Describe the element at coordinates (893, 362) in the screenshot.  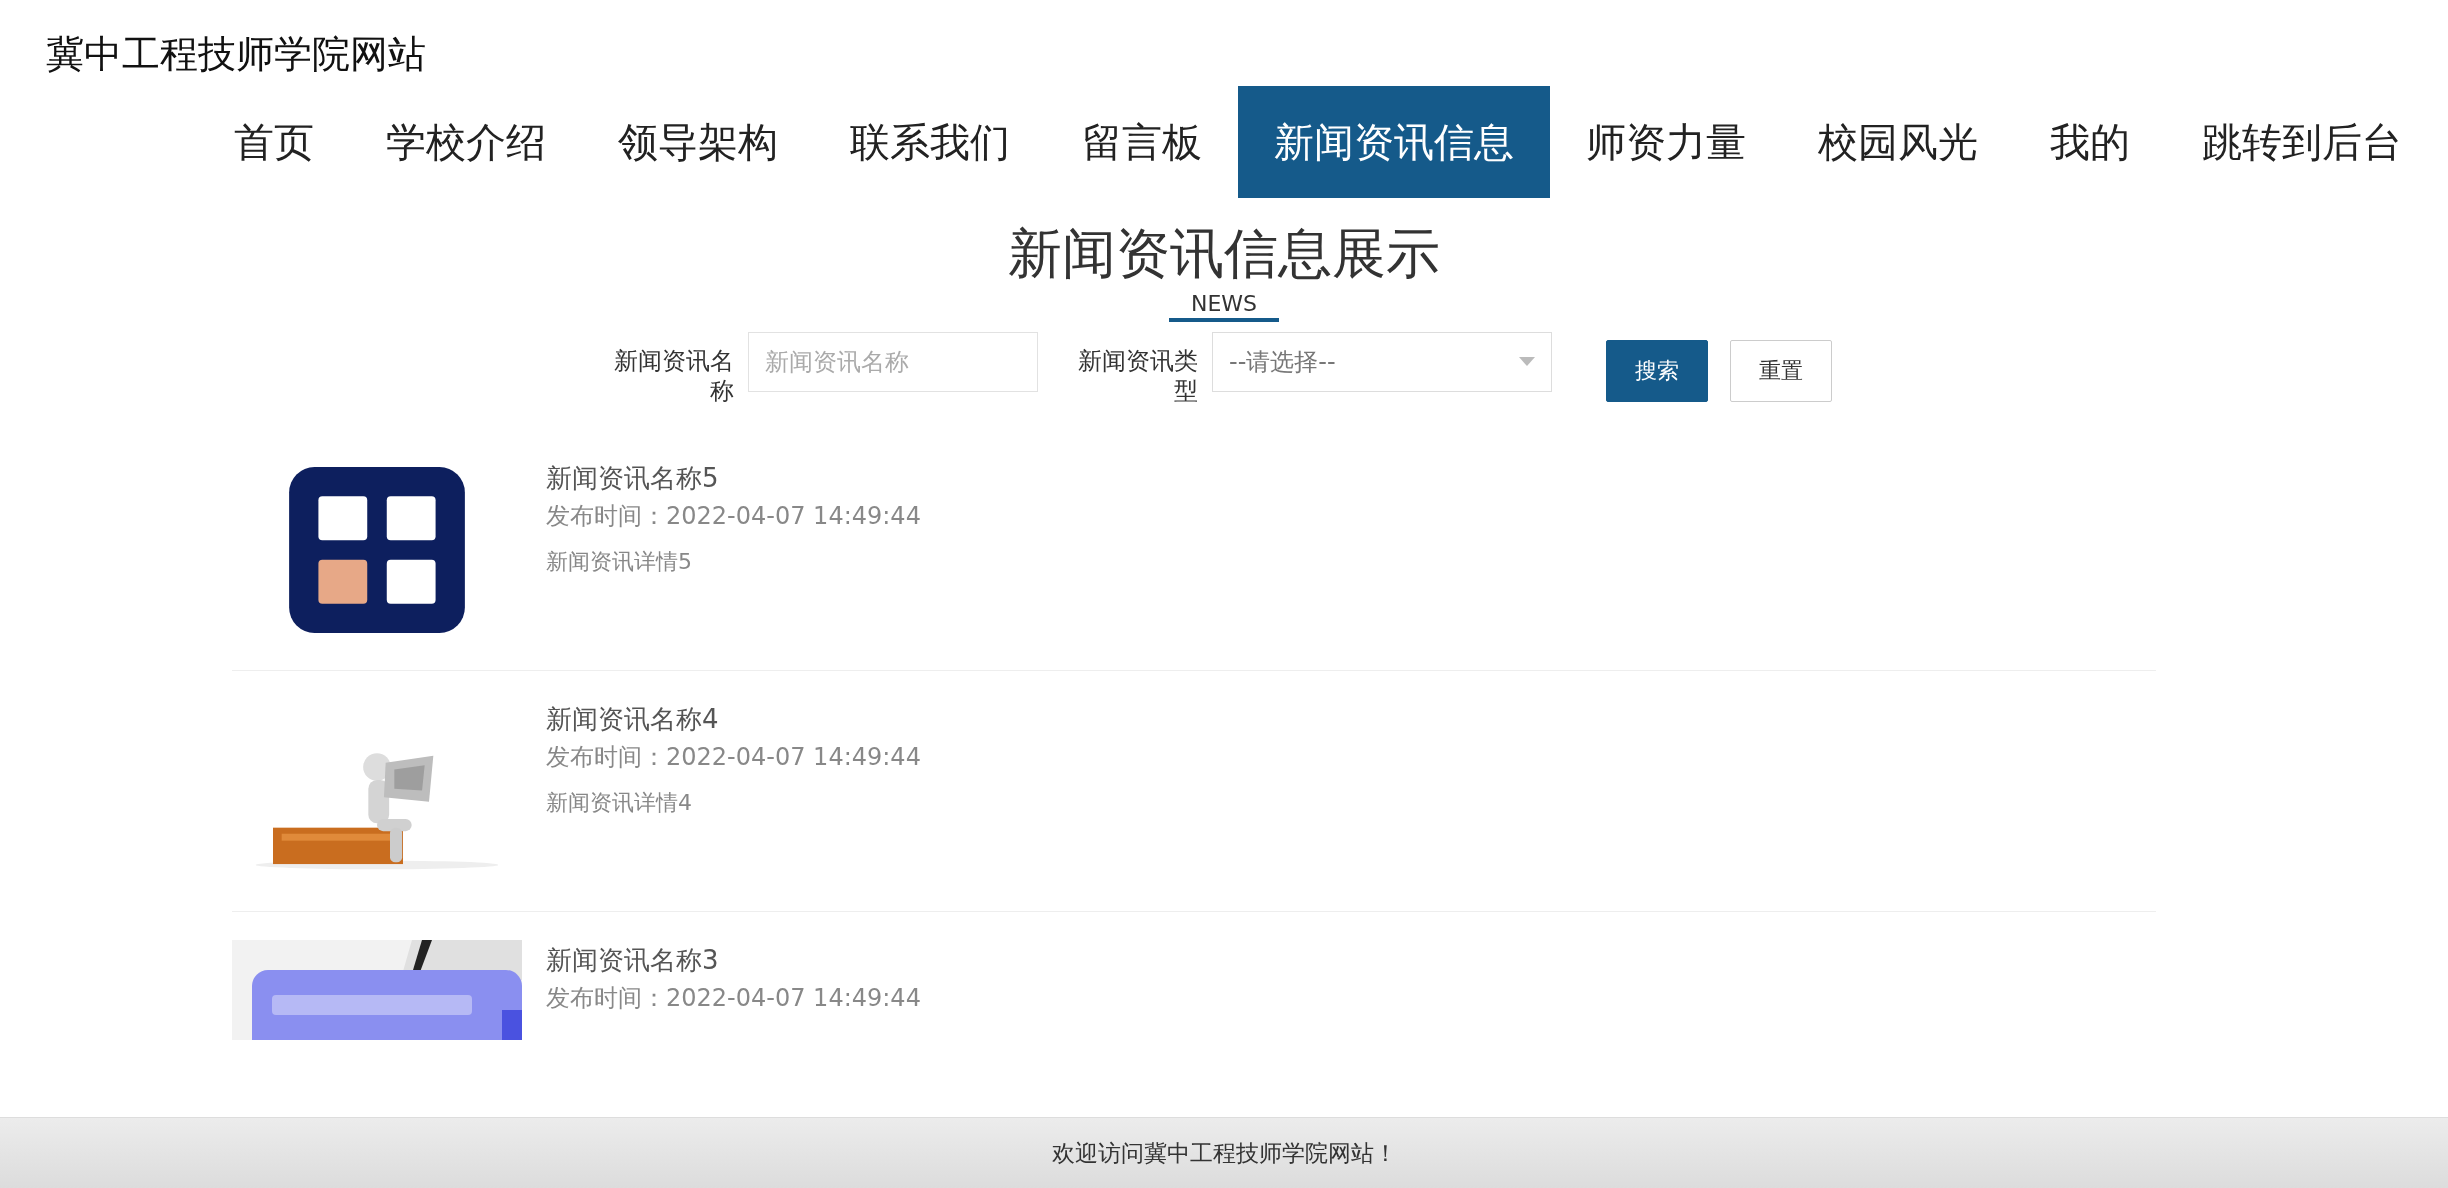
I see `name-input-field: 新闻资讯名称` at that location.